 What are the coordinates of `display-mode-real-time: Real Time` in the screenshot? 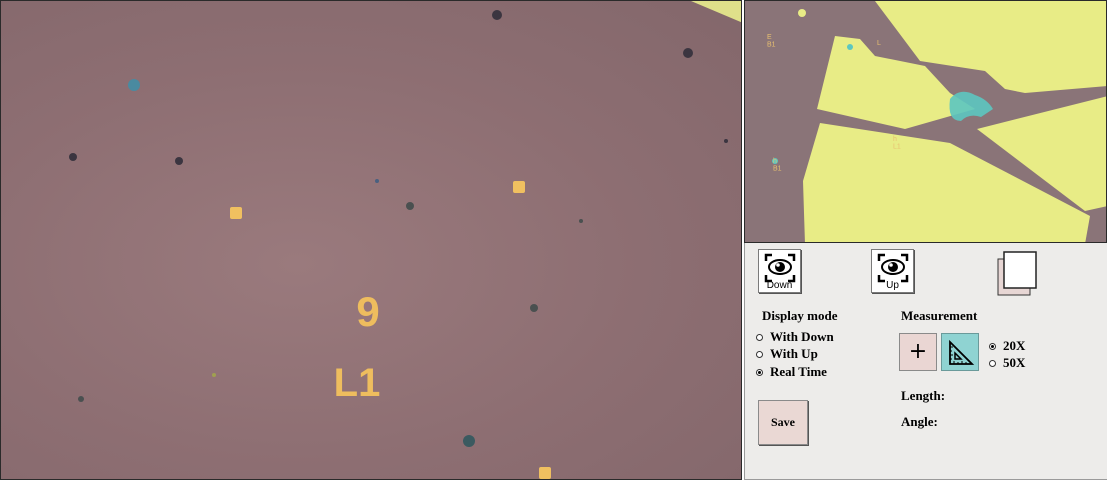 It's located at (791, 372).